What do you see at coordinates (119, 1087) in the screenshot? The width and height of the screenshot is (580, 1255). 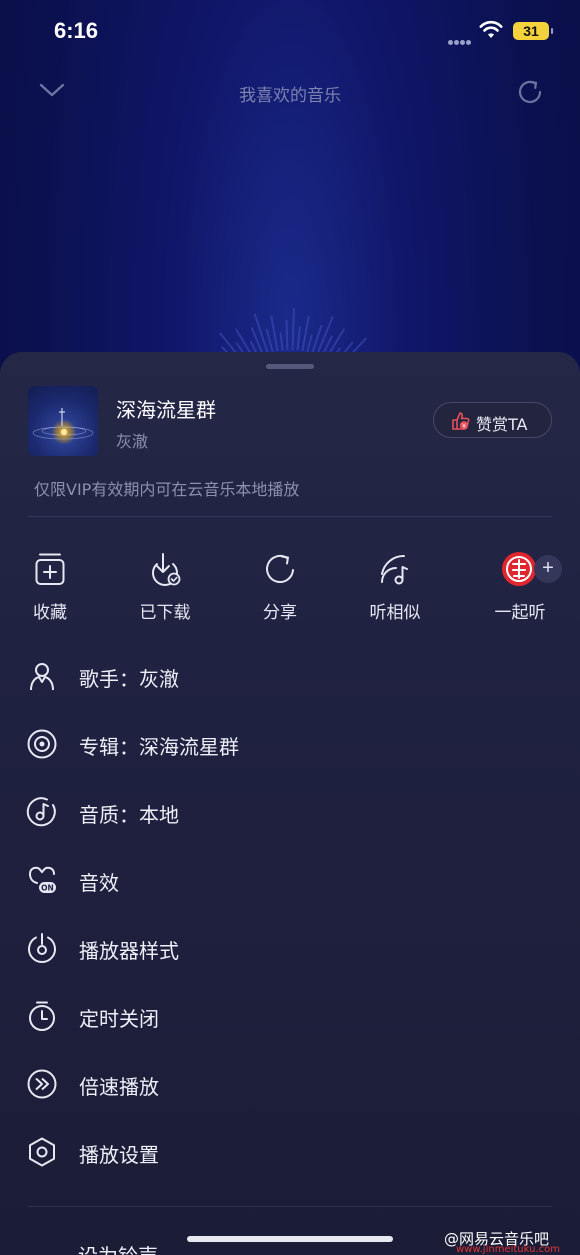 I see `menu-item-label: 倍速播放` at bounding box center [119, 1087].